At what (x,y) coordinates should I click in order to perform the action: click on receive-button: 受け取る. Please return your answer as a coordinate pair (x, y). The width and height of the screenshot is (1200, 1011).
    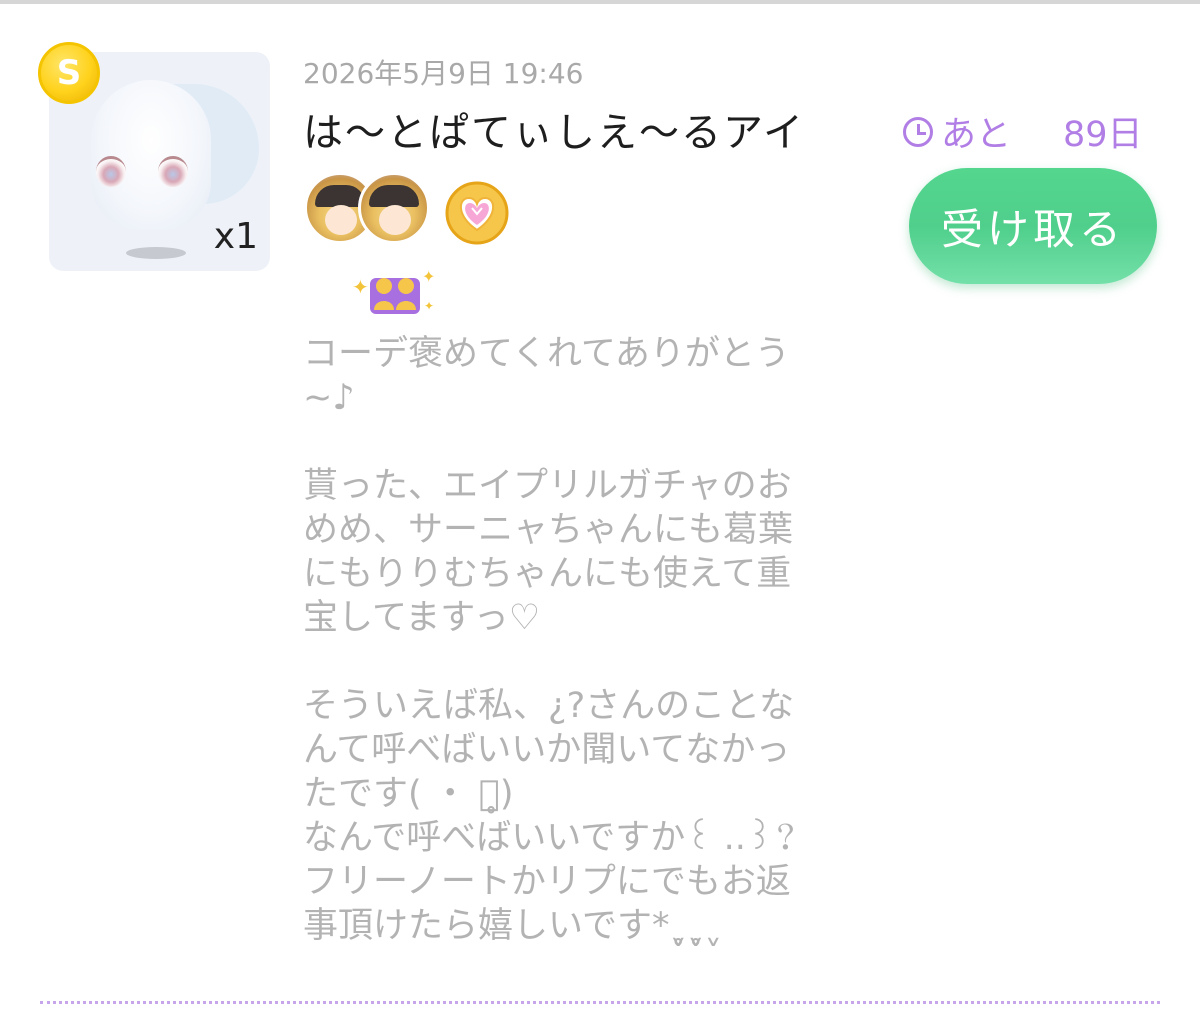
    Looking at the image, I should click on (1033, 226).